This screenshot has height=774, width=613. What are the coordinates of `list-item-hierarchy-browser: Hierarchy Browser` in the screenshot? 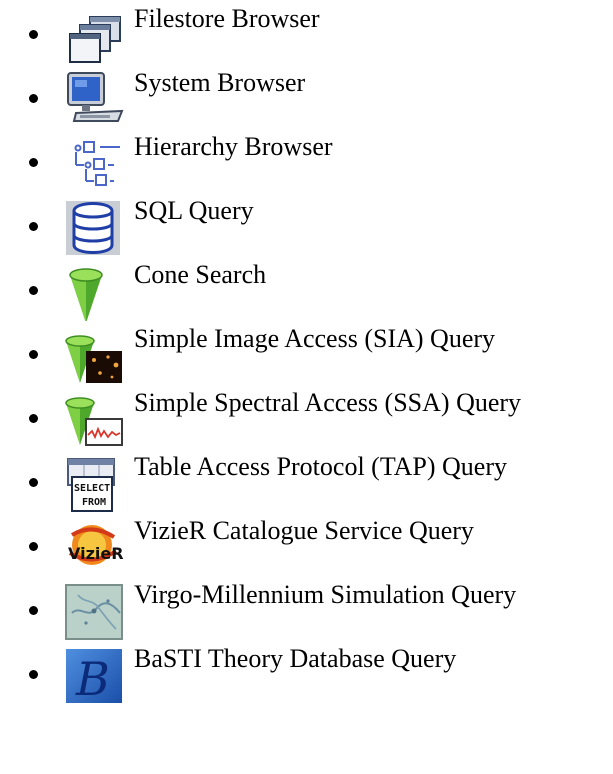 It's located at (306, 158).